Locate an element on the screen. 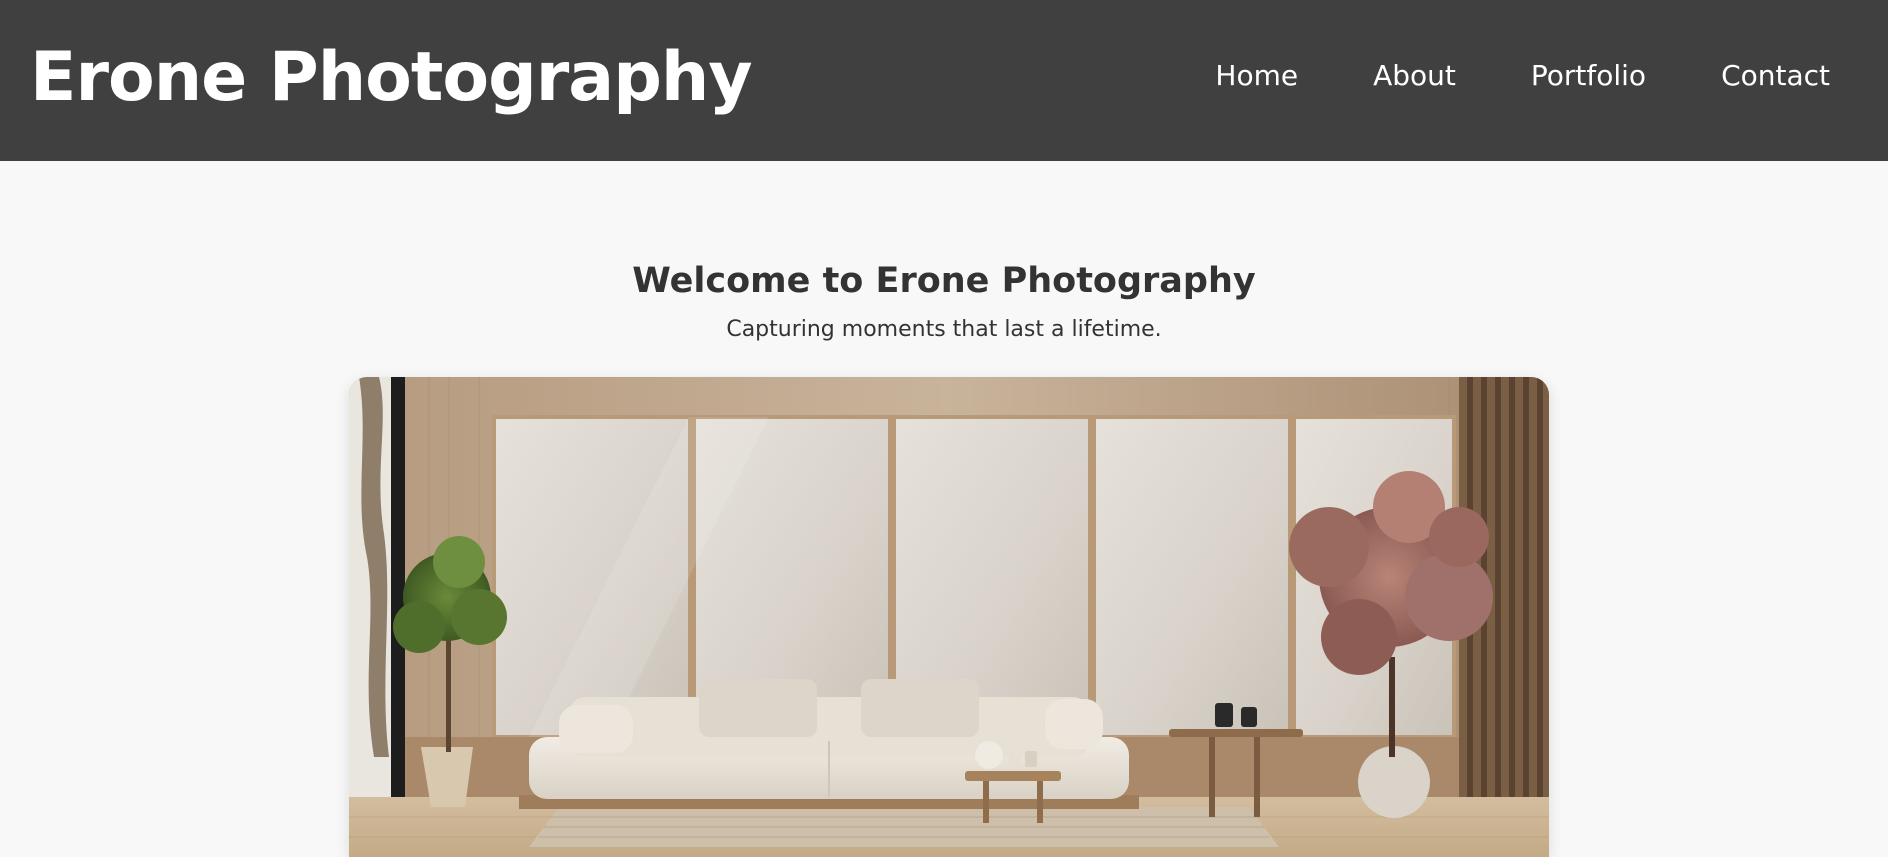  hero-subtitle: Capturing moments that last a lifetime. is located at coordinates (944, 329).